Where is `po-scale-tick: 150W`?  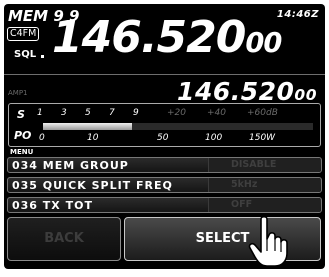 po-scale-tick: 150W is located at coordinates (262, 138).